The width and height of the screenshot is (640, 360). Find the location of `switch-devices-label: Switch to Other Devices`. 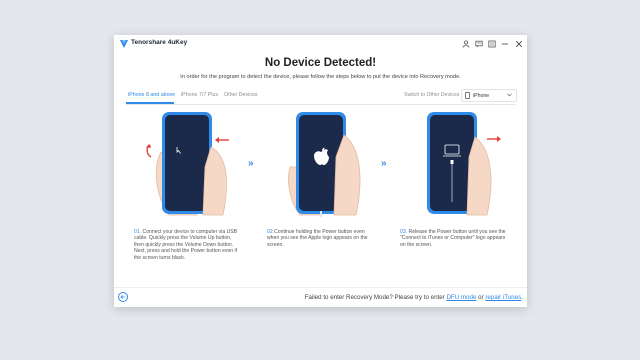

switch-devices-label: Switch to Other Devices is located at coordinates (432, 95).